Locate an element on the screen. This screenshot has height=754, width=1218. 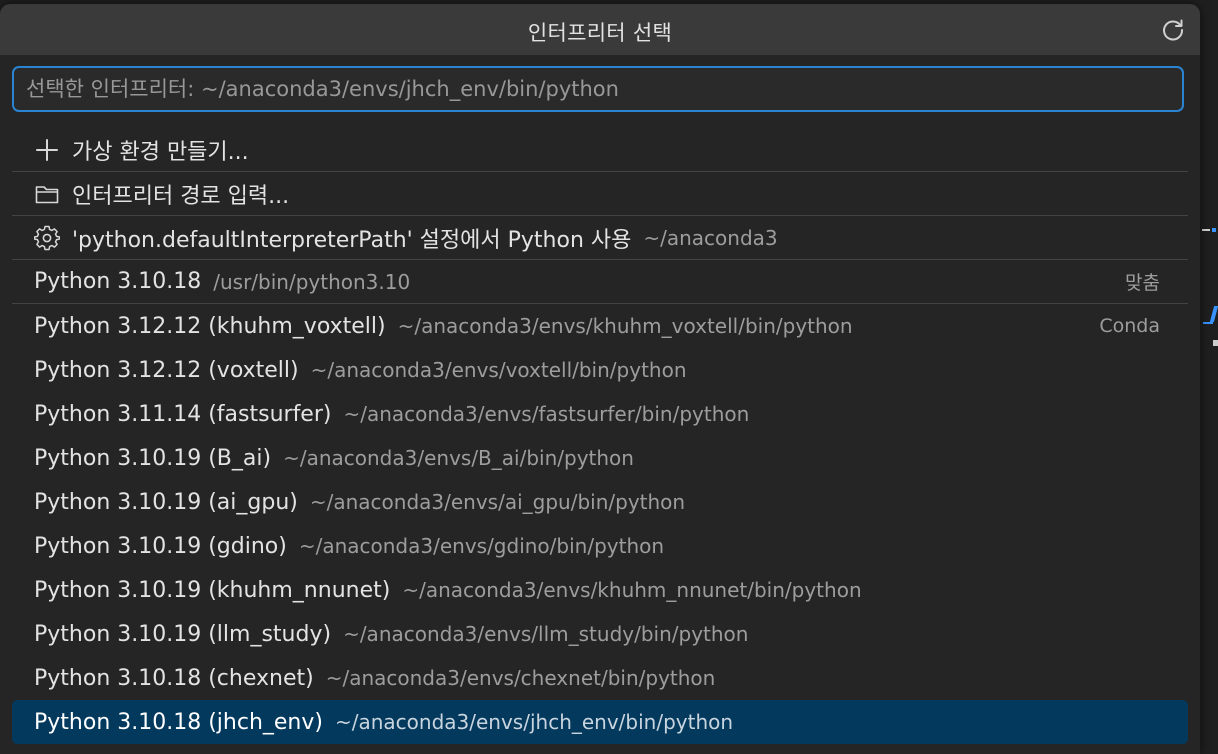
interpreter-group-tag: 맞춤 is located at coordinates (1142, 283).